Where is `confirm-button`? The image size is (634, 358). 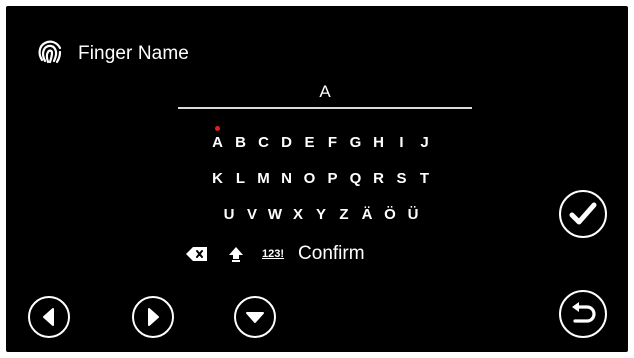 confirm-button is located at coordinates (583, 214).